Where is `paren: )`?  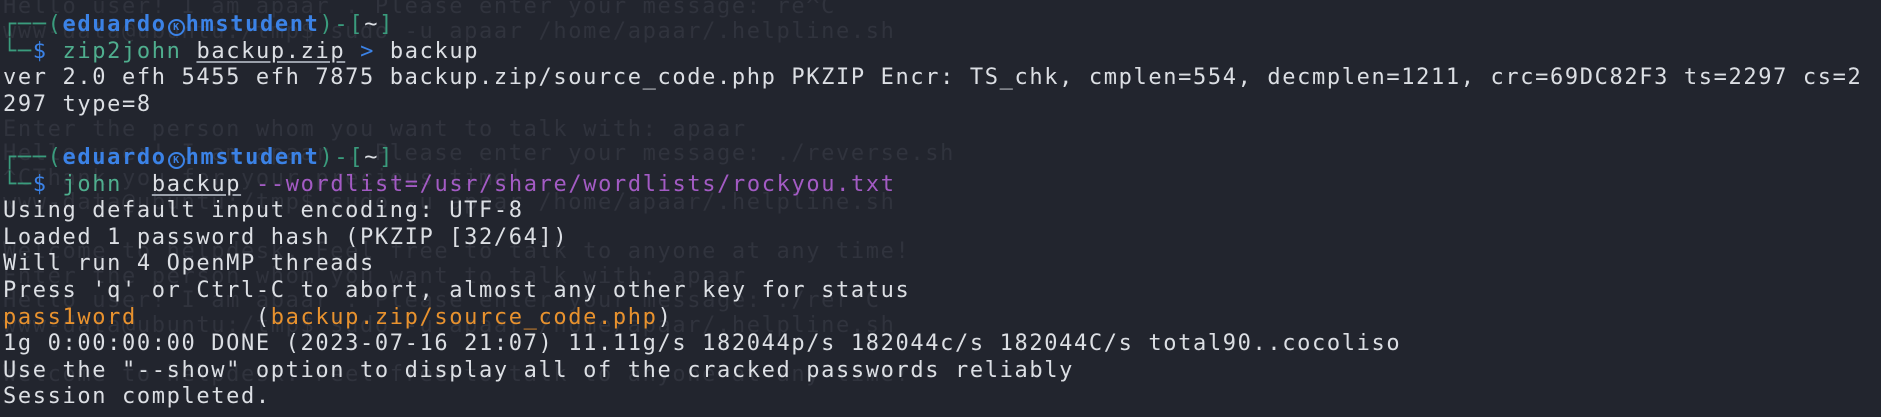
paren: ) is located at coordinates (665, 317).